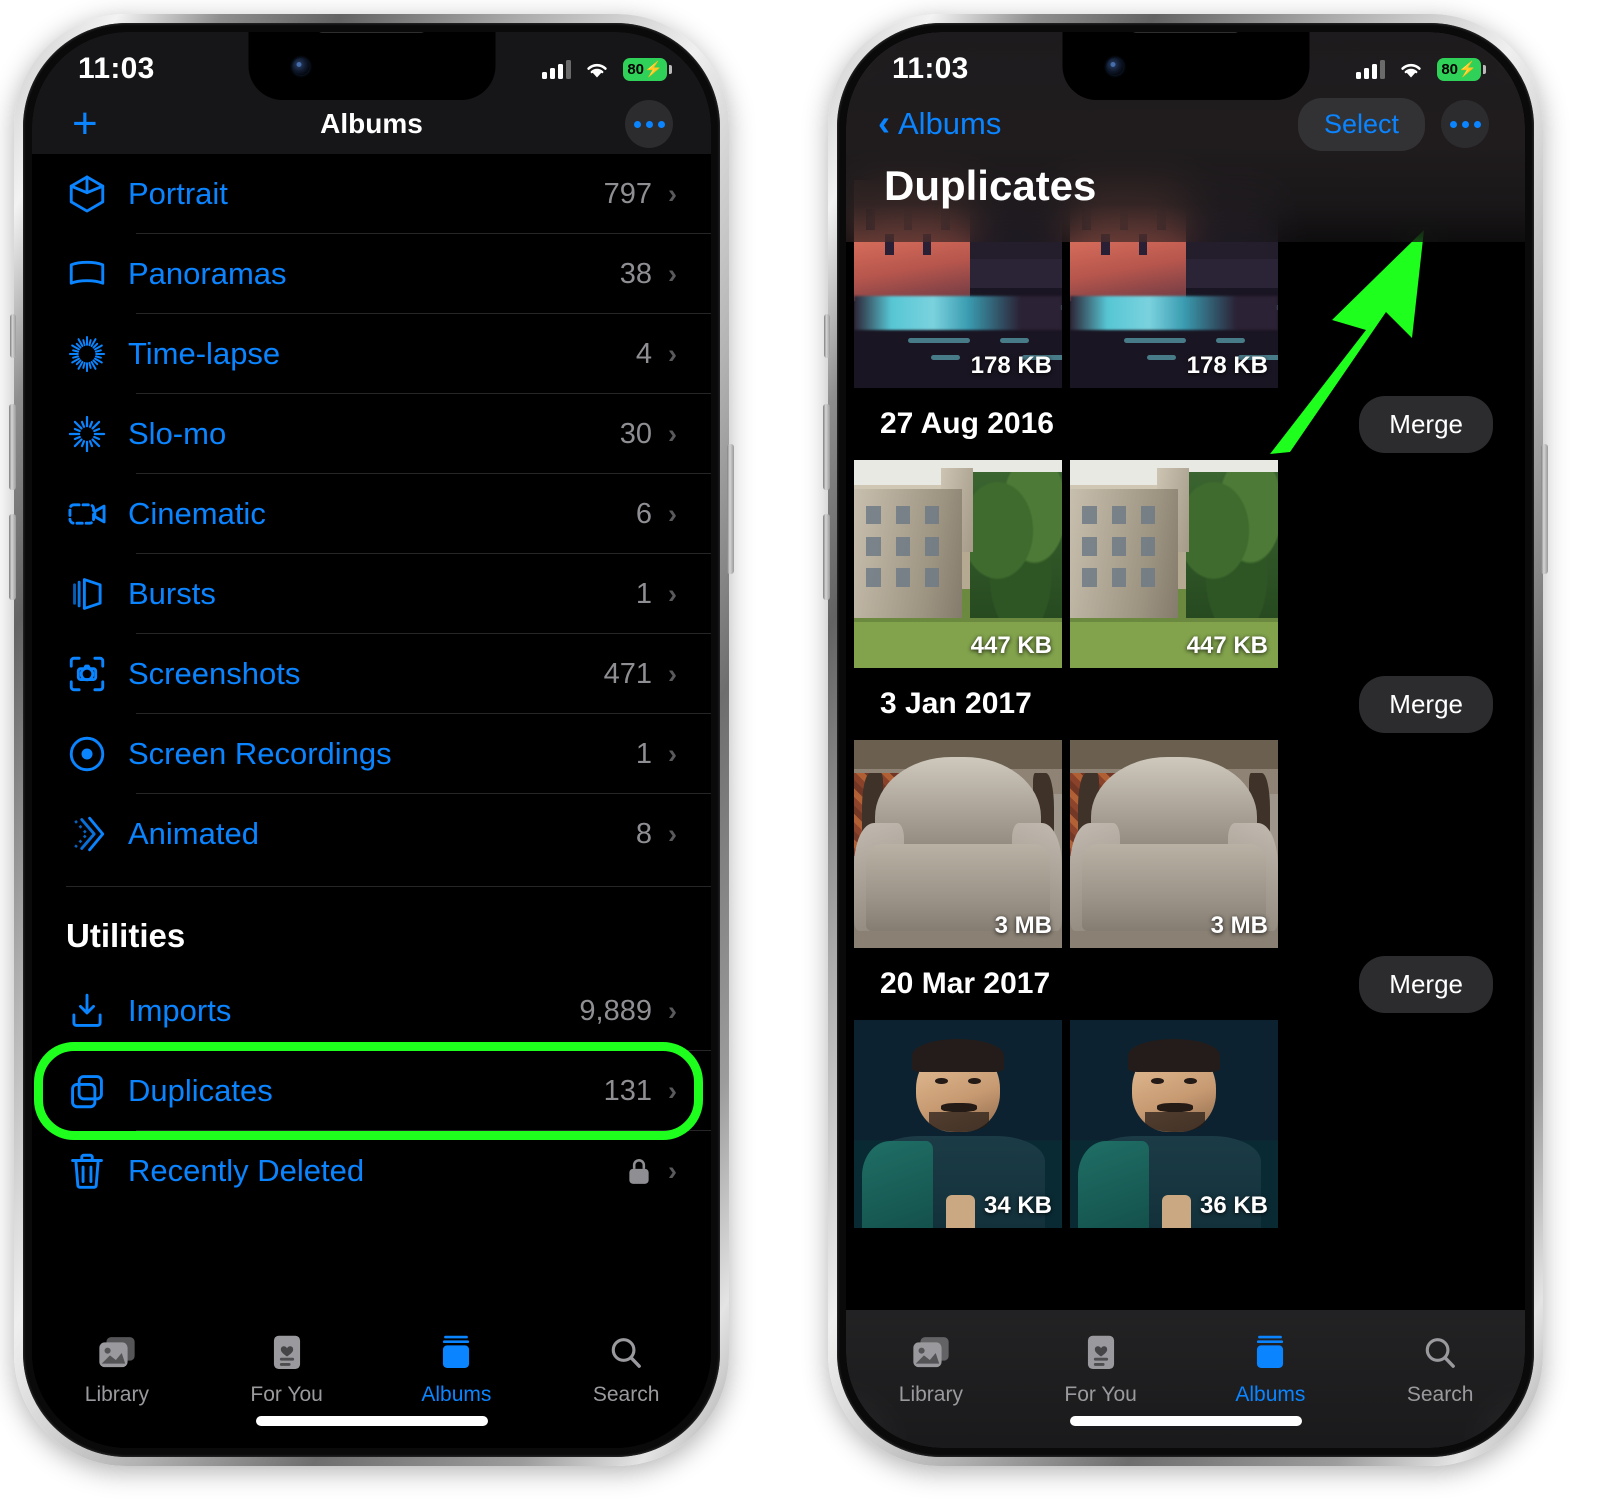 This screenshot has width=1600, height=1510. I want to click on thumbnail-file-size: 36 KB, so click(1233, 1205).